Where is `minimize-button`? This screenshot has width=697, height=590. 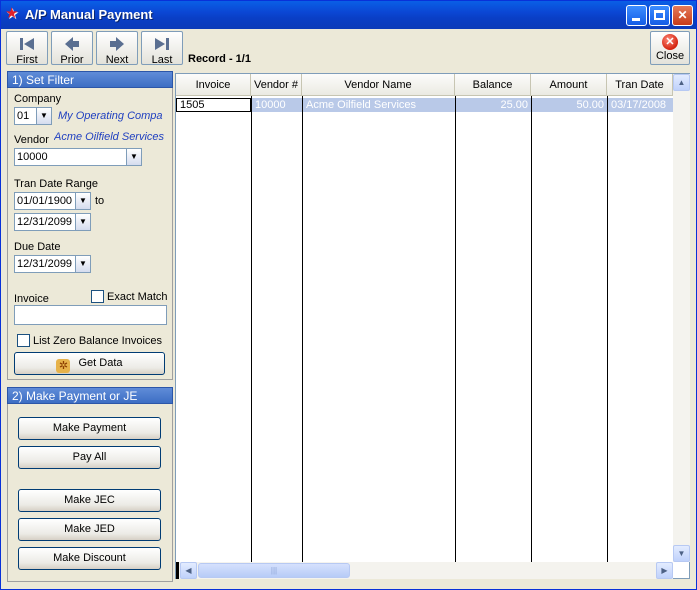
minimize-button is located at coordinates (636, 15).